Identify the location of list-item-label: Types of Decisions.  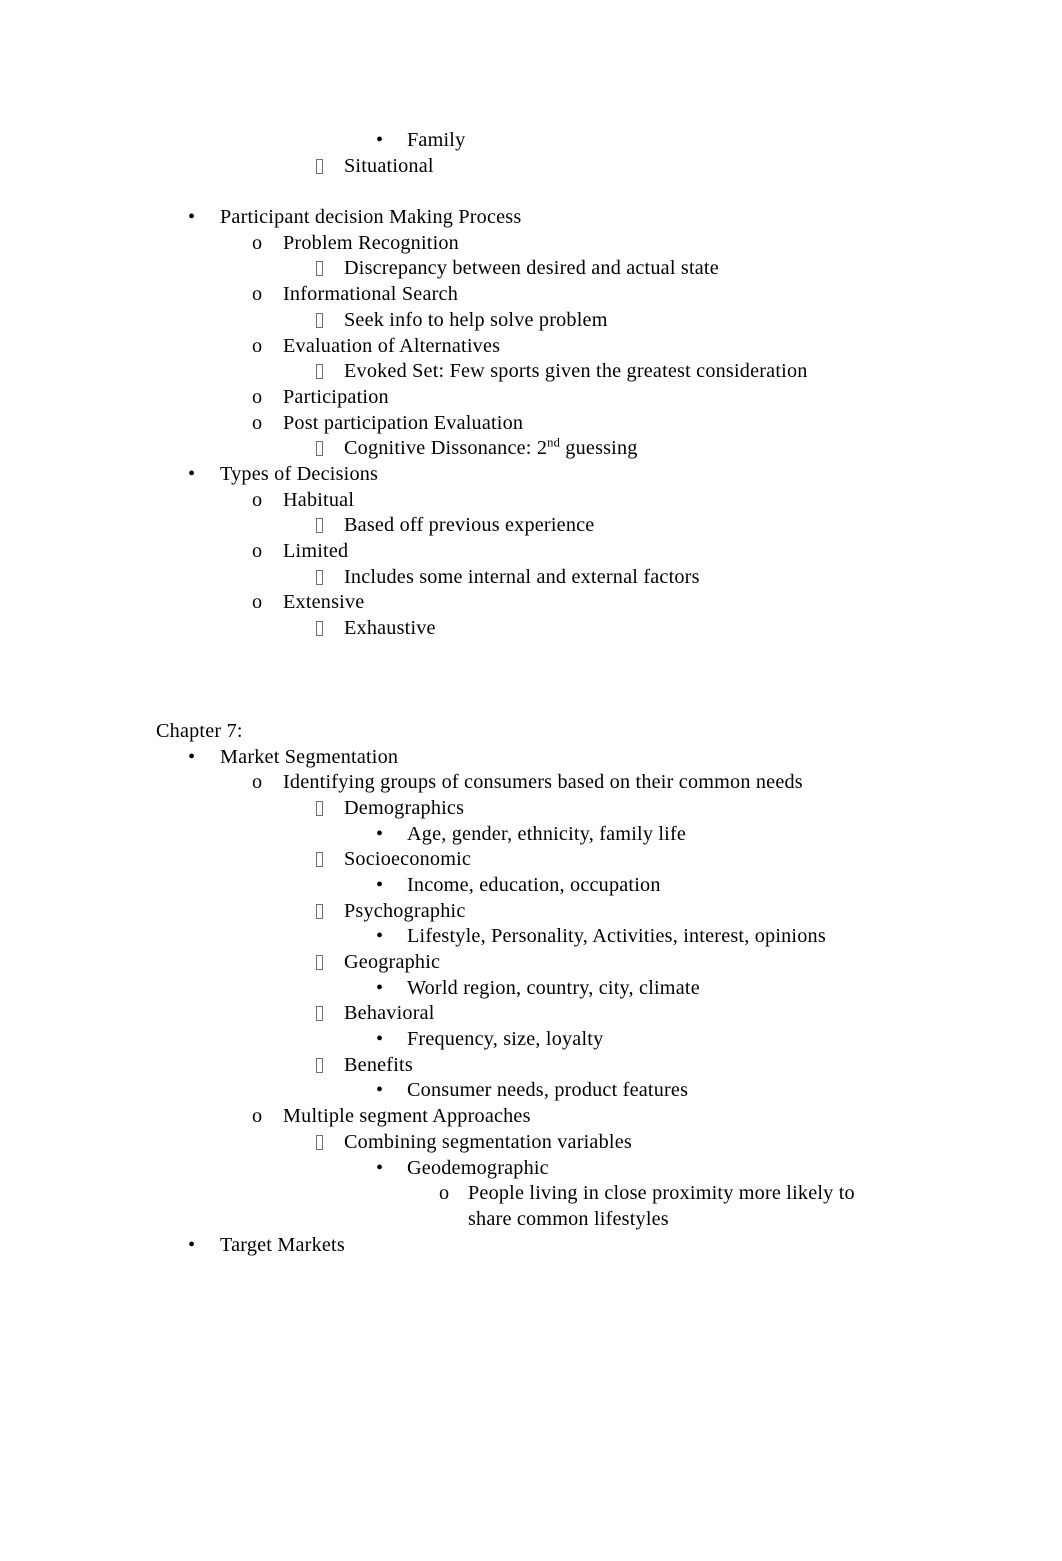
(299, 473).